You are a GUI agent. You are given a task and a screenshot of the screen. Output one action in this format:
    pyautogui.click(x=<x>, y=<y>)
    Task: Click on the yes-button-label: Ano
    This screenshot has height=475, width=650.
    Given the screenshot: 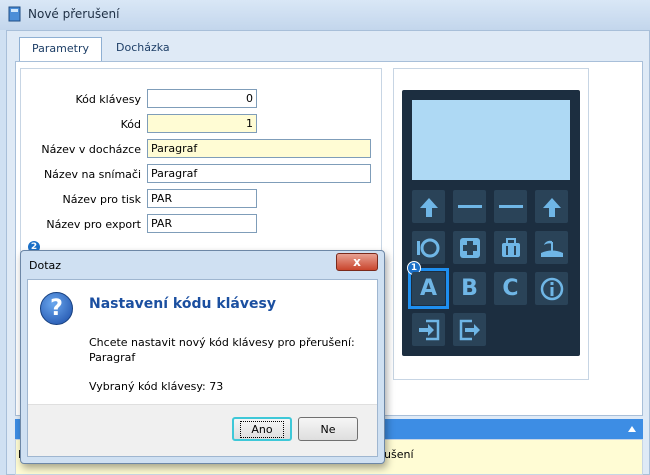 What is the action you would take?
    pyautogui.click(x=262, y=429)
    